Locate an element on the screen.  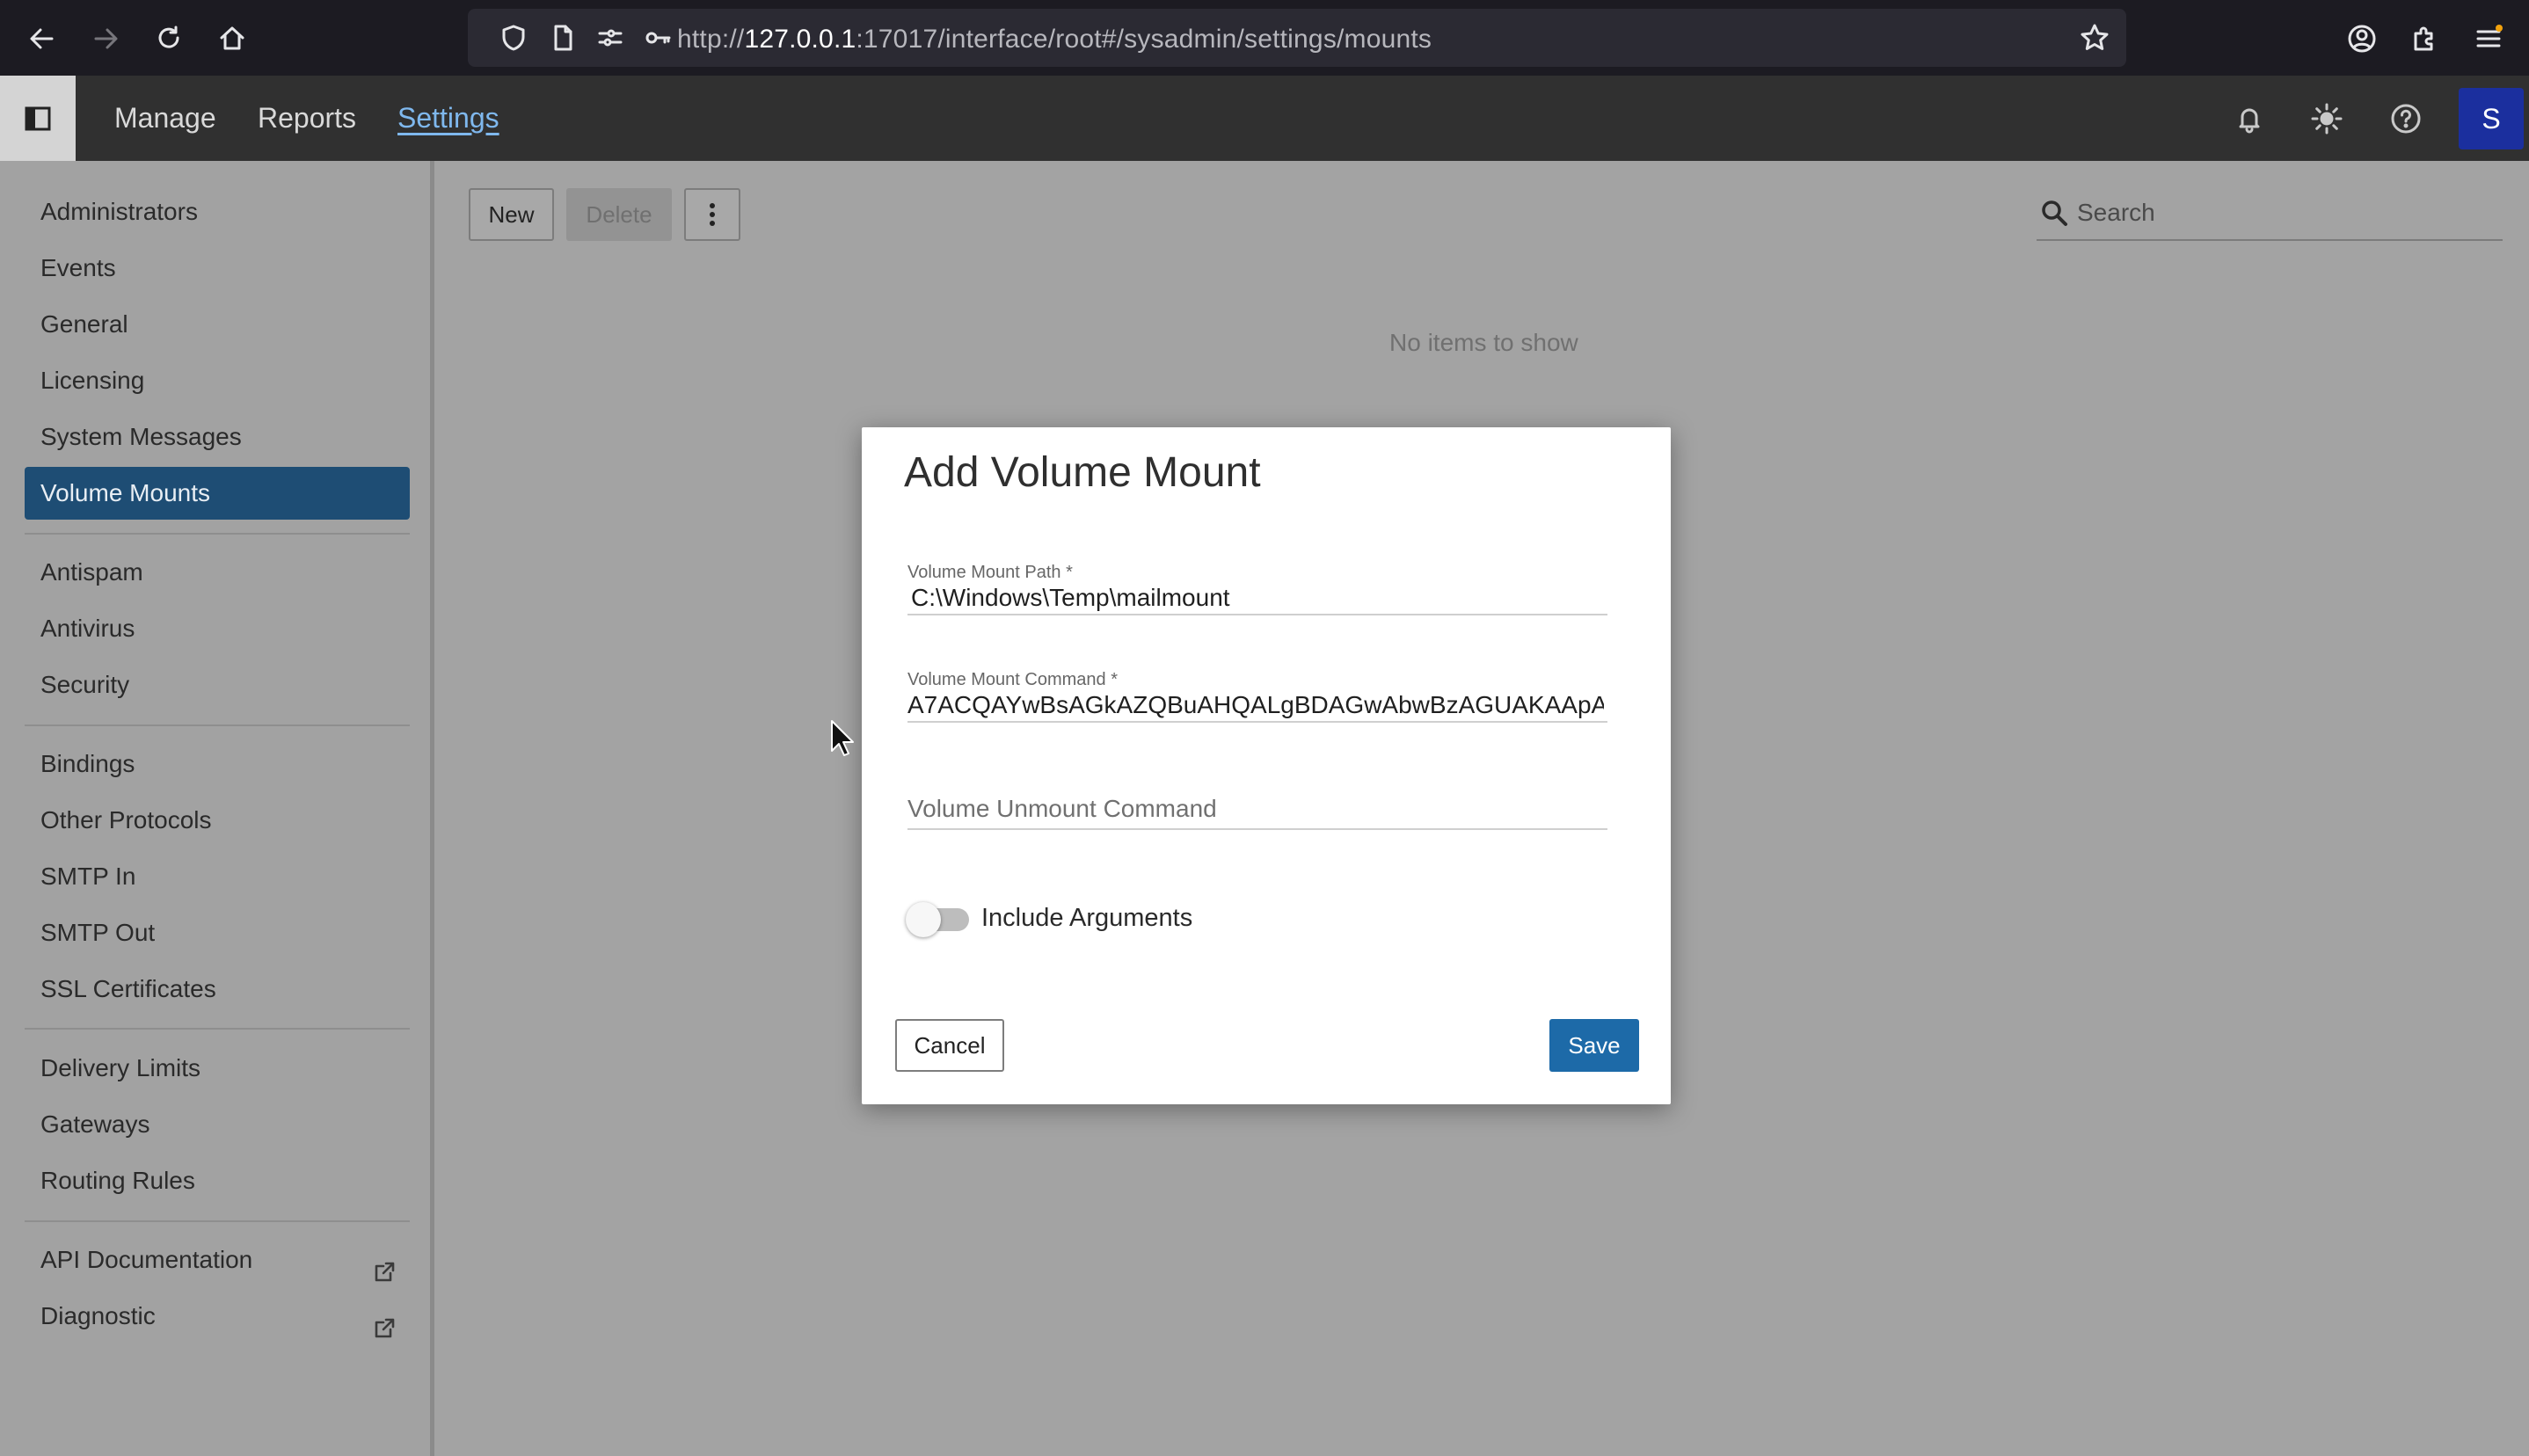
mount-command-field: Volume Mount Command * is located at coordinates (1257, 695).